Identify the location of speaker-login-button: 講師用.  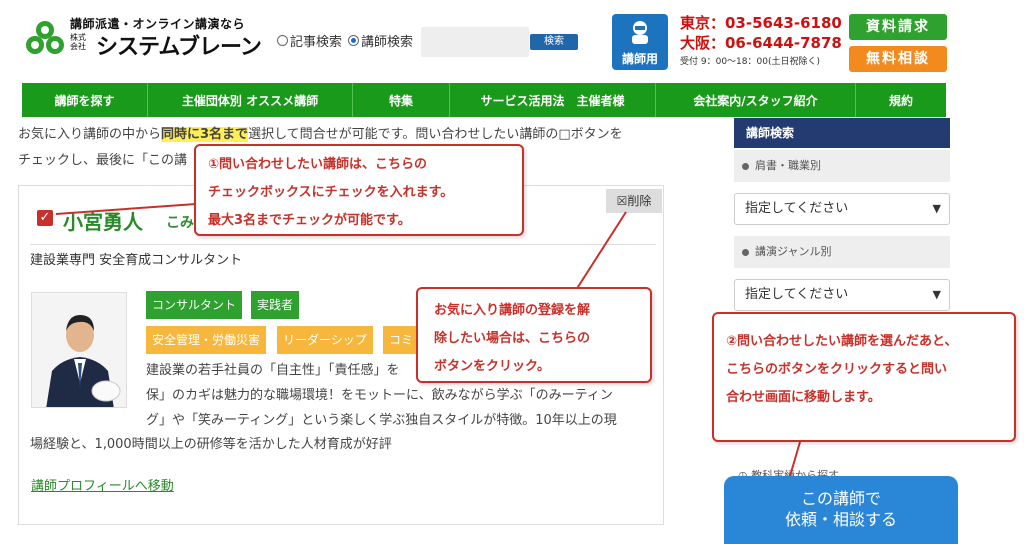
(640, 42).